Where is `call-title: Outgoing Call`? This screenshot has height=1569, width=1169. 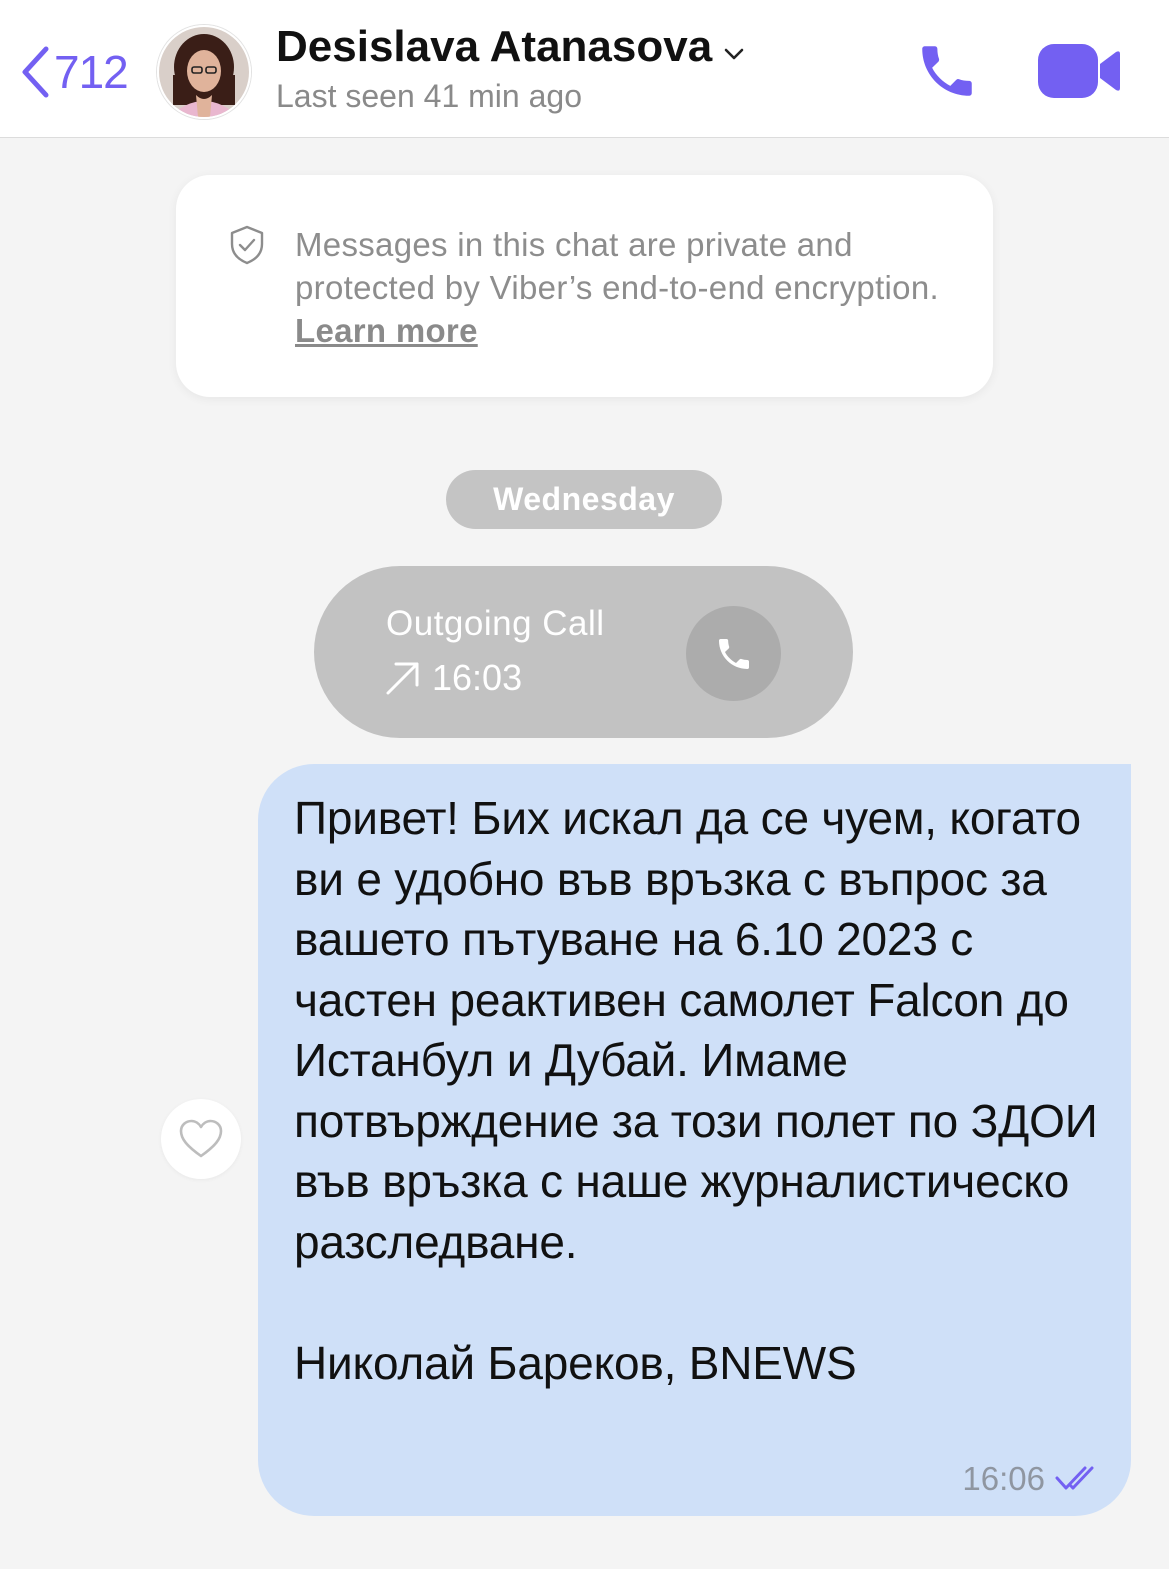 call-title: Outgoing Call is located at coordinates (495, 623).